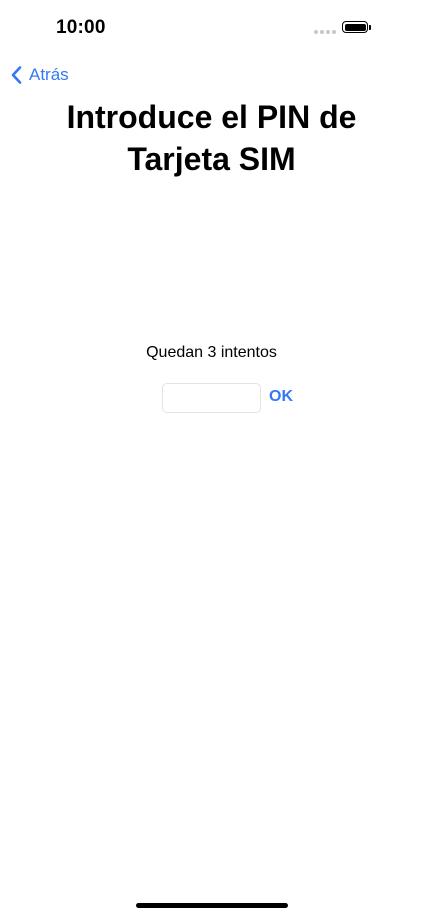 This screenshot has width=423, height=917. I want to click on home-indicator, so click(212, 905).